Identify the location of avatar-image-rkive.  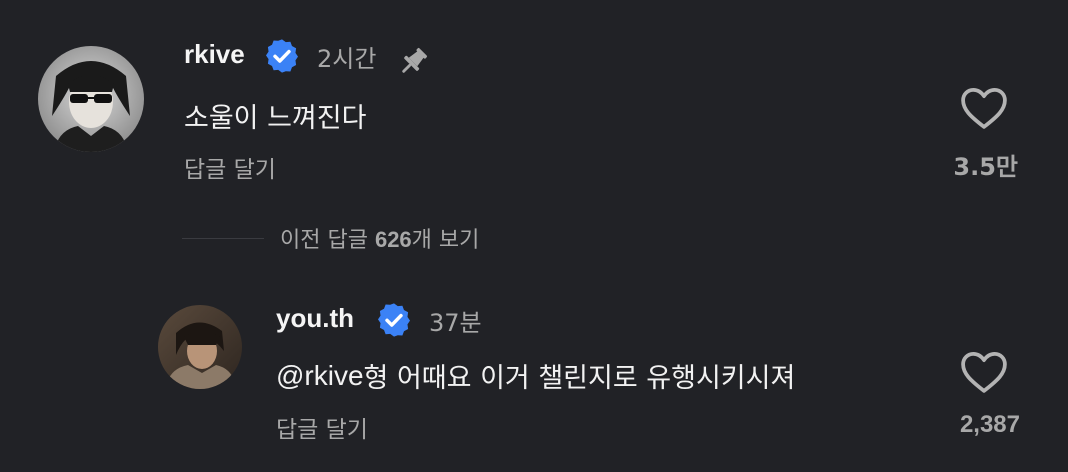
(91, 99).